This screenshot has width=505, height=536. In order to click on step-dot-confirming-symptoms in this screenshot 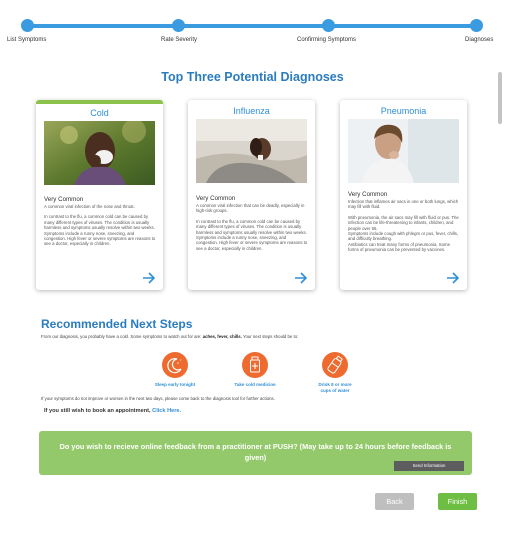, I will do `click(328, 25)`.